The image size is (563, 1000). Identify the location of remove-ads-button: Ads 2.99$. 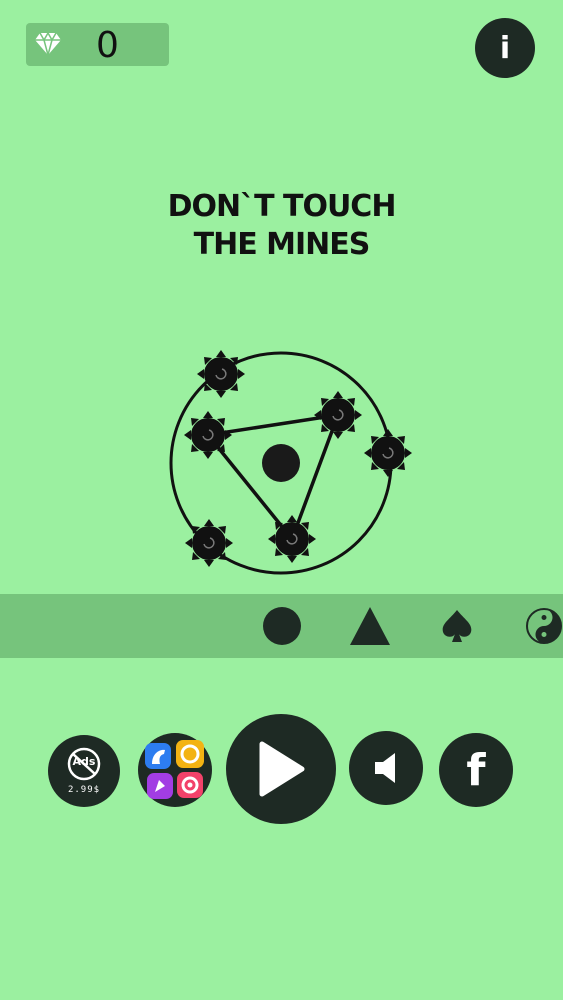
(84, 771).